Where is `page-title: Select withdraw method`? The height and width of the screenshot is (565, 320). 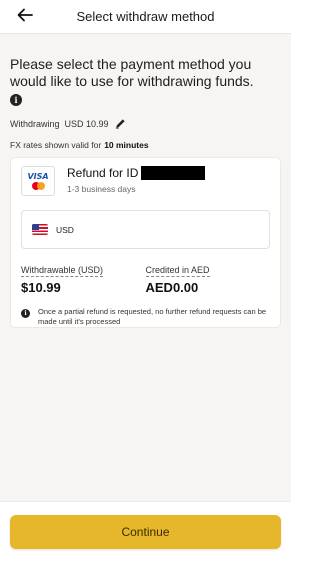
page-title: Select withdraw method is located at coordinates (145, 16).